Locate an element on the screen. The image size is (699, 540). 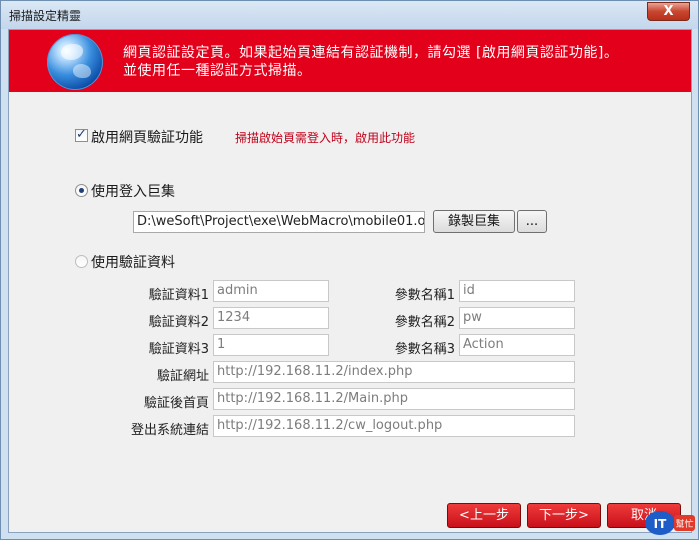
param-name-2-label: 參數名稱2 is located at coordinates (424, 322).